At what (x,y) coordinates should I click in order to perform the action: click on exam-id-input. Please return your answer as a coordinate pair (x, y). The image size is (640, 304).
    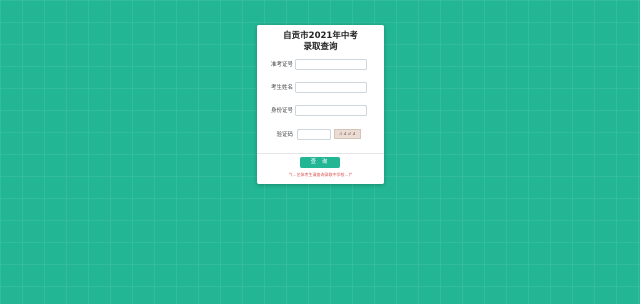
    Looking at the image, I should click on (331, 64).